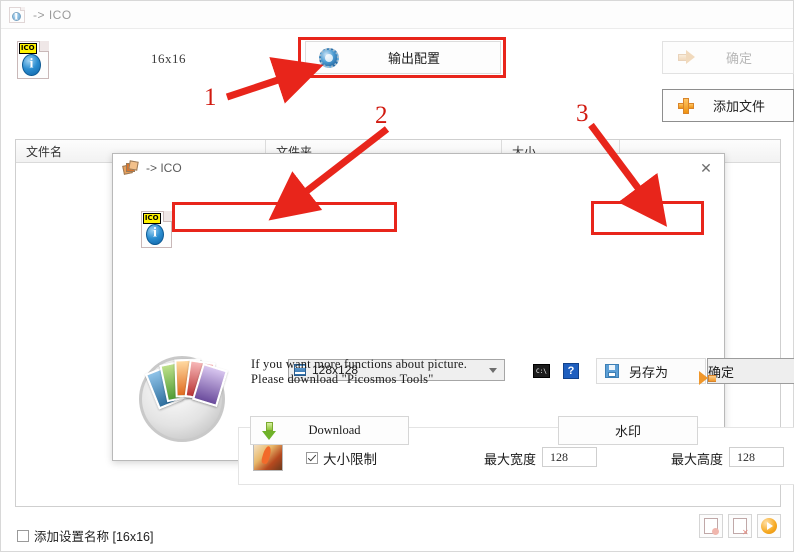 The width and height of the screenshot is (794, 553). I want to click on window-titlebar: -> ICO, so click(397, 15).